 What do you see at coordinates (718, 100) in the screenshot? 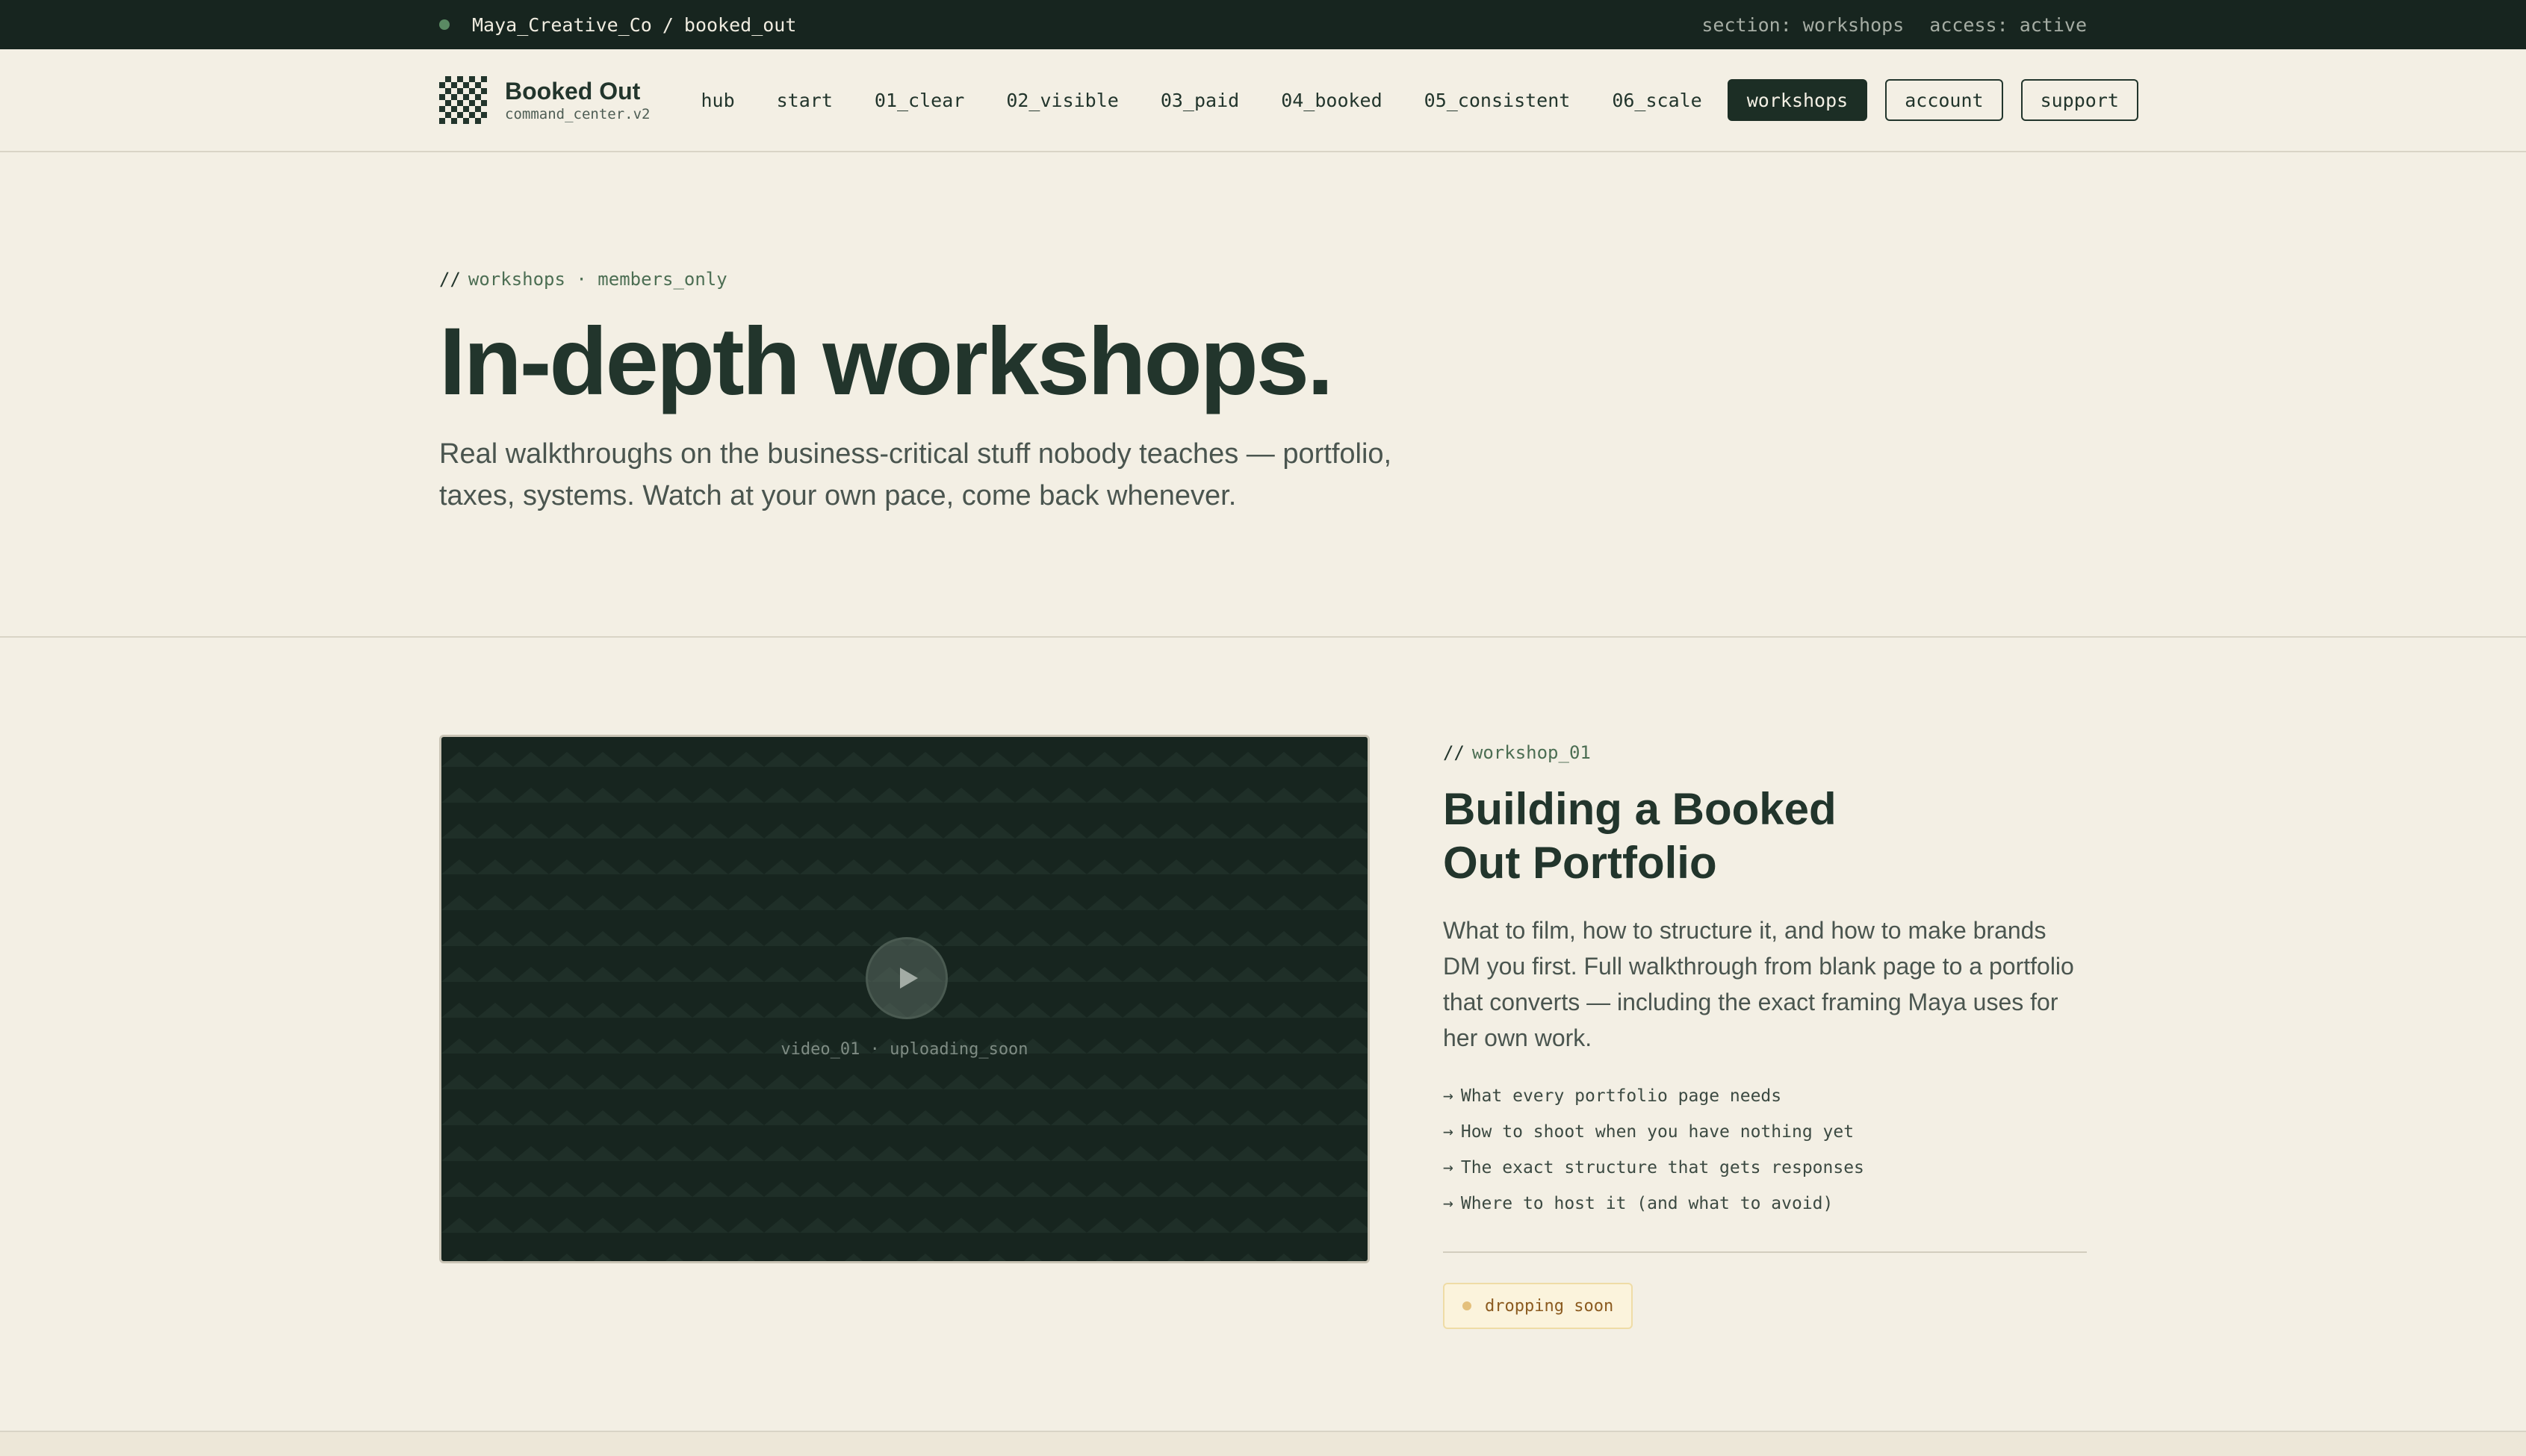
I see `nav-link-hub: hub` at bounding box center [718, 100].